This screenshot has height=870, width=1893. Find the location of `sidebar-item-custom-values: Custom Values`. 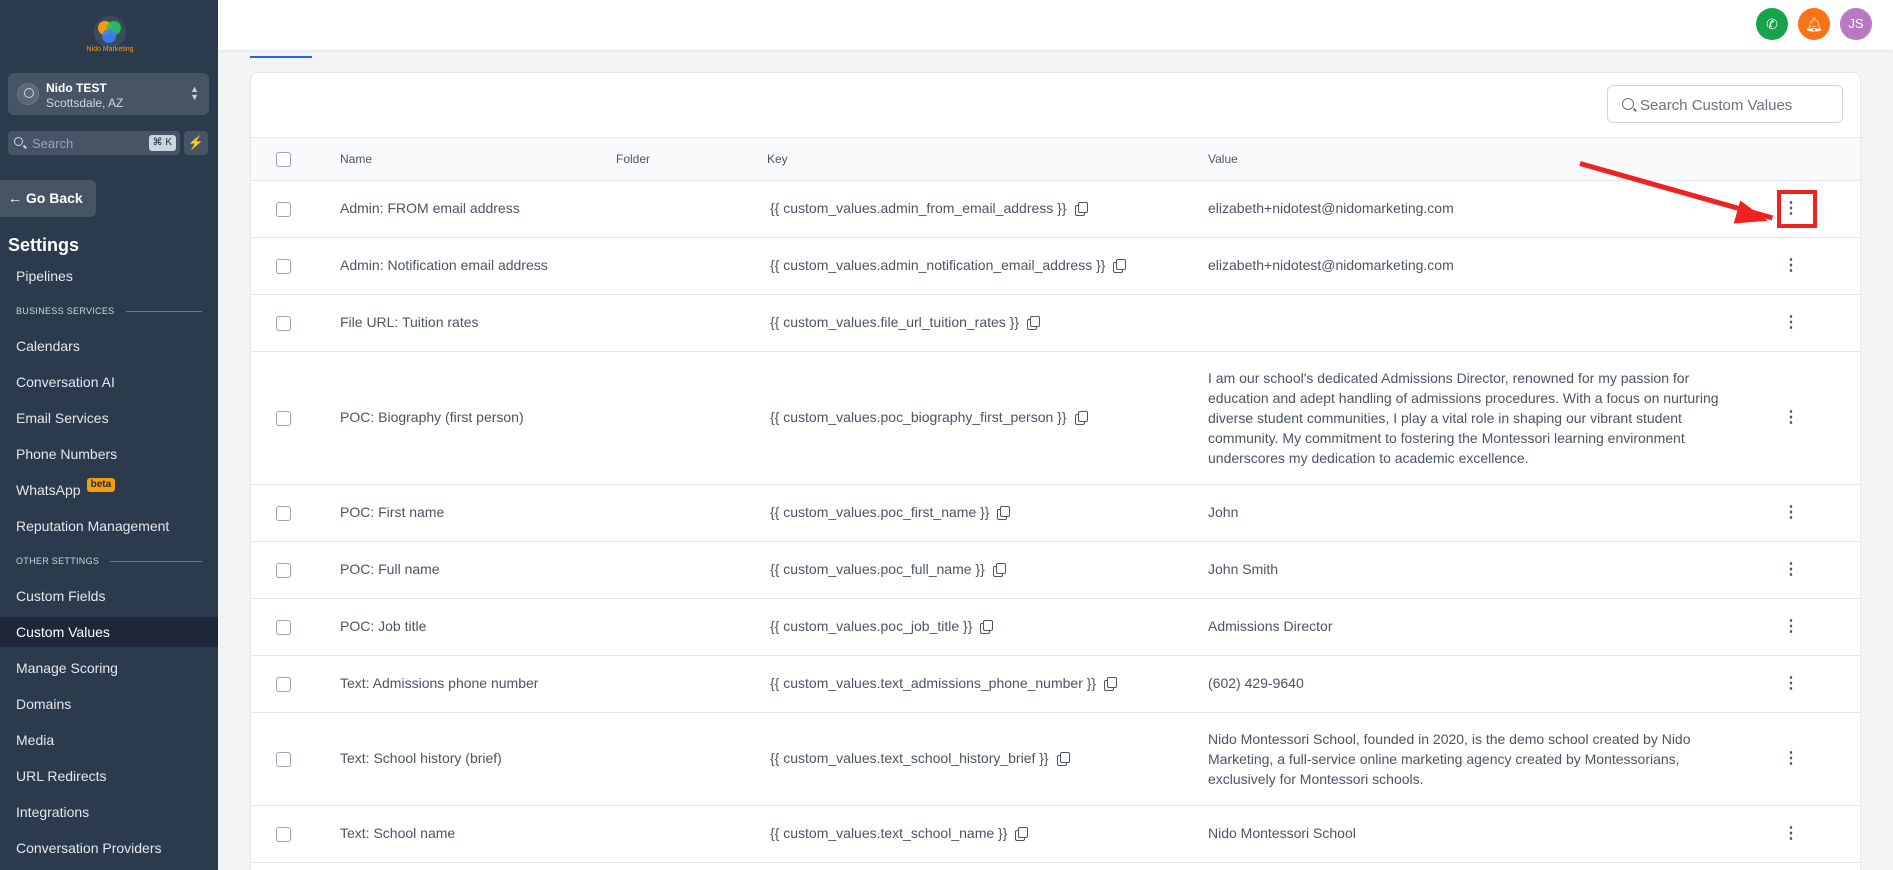

sidebar-item-custom-values: Custom Values is located at coordinates (109, 632).